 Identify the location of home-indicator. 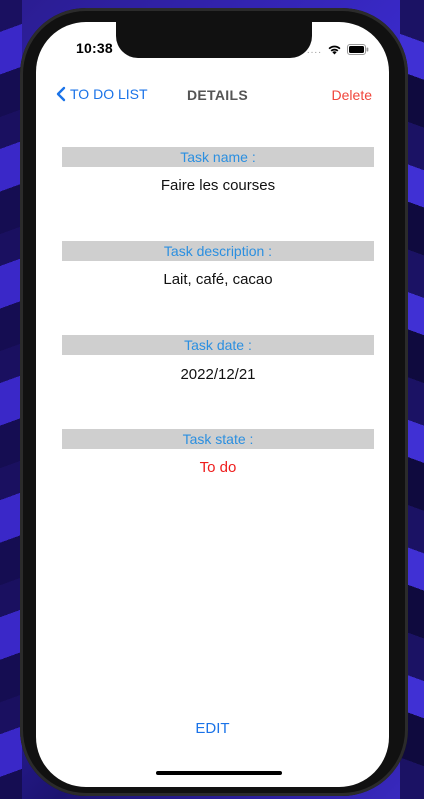
(219, 773).